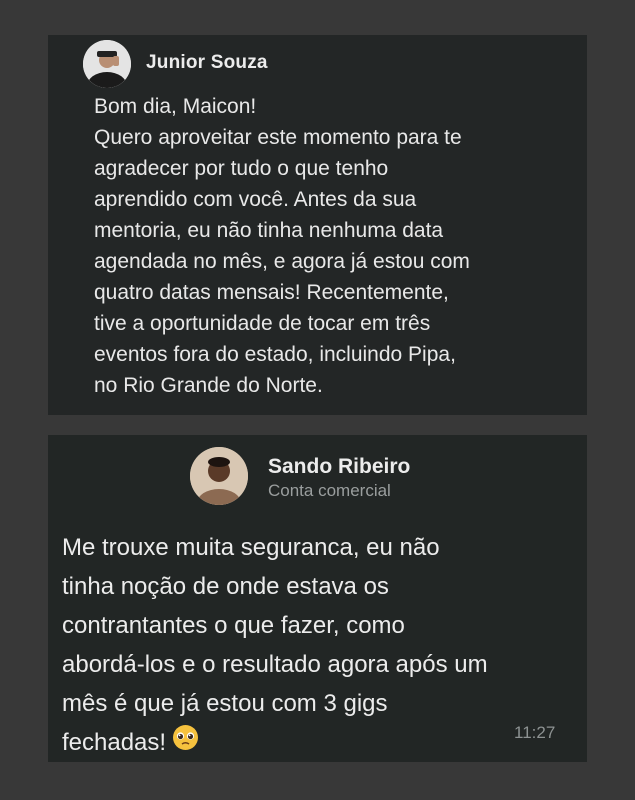 Image resolution: width=635 pixels, height=800 pixels. What do you see at coordinates (269, 230) in the screenshot?
I see `message-line: mentoria, eu não tinha nenhuma data` at bounding box center [269, 230].